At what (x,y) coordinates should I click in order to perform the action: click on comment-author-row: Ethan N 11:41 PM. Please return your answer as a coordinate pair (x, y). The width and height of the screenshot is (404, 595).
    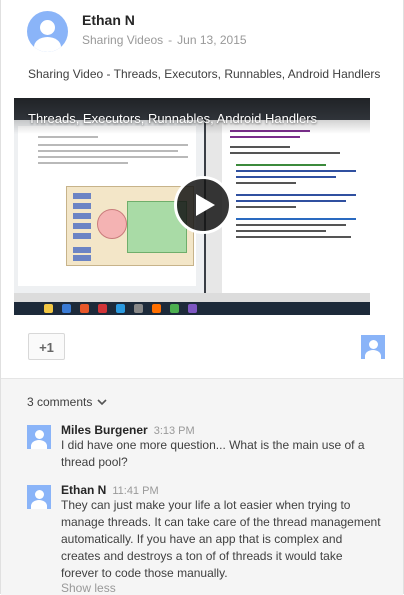
    Looking at the image, I should click on (110, 490).